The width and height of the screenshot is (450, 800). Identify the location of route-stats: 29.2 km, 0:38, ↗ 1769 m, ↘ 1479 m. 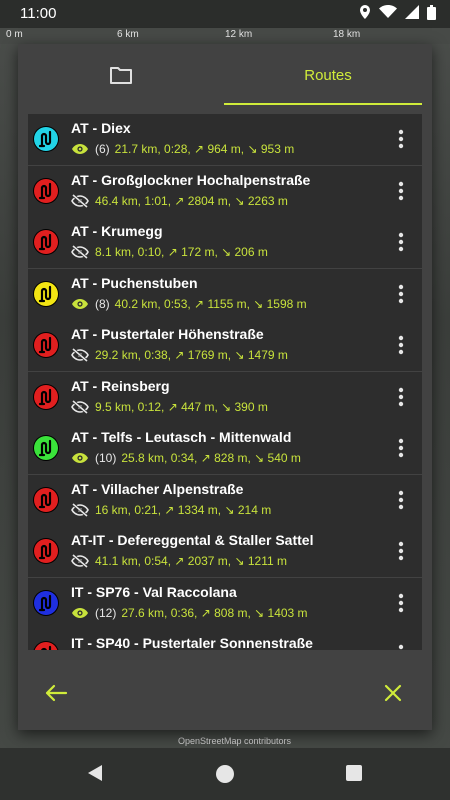
(191, 355).